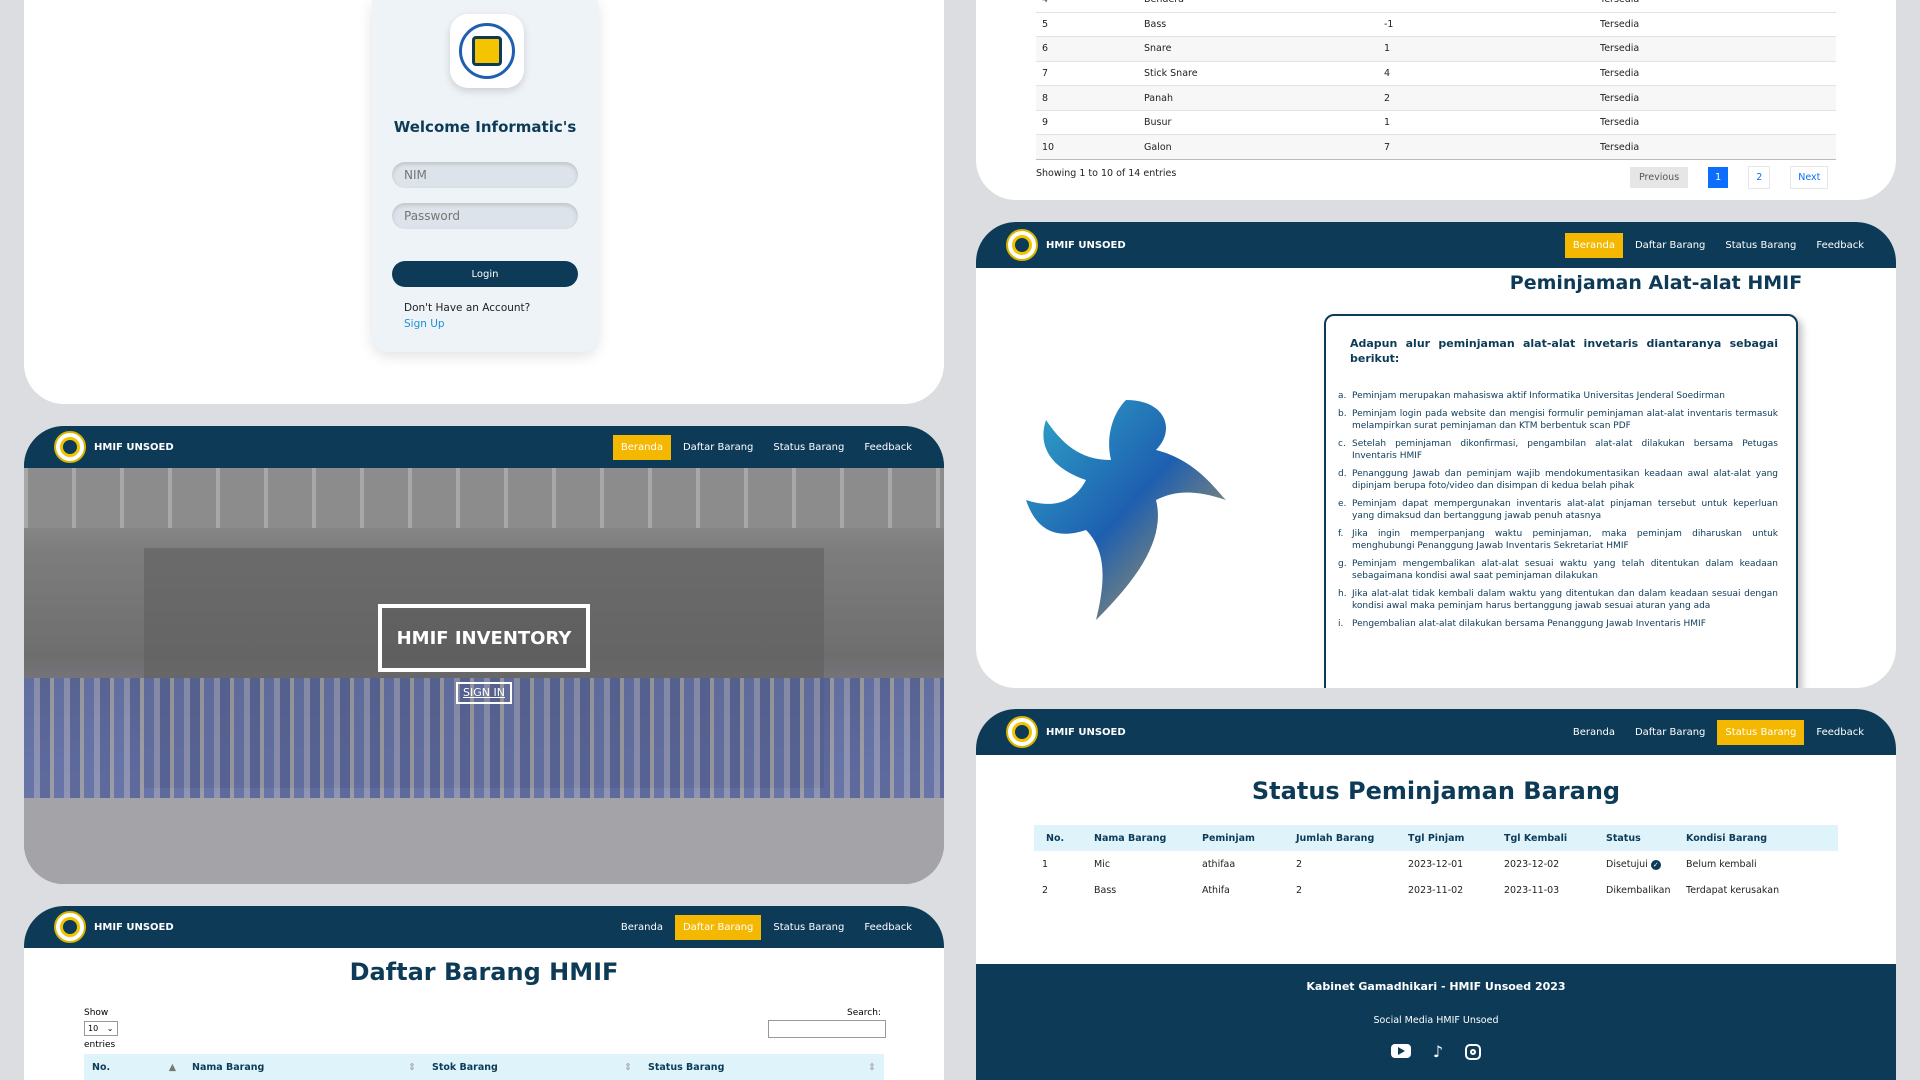 The image size is (1920, 1080). What do you see at coordinates (110, 1028) in the screenshot?
I see `chevron-down-icon: ⌄` at bounding box center [110, 1028].